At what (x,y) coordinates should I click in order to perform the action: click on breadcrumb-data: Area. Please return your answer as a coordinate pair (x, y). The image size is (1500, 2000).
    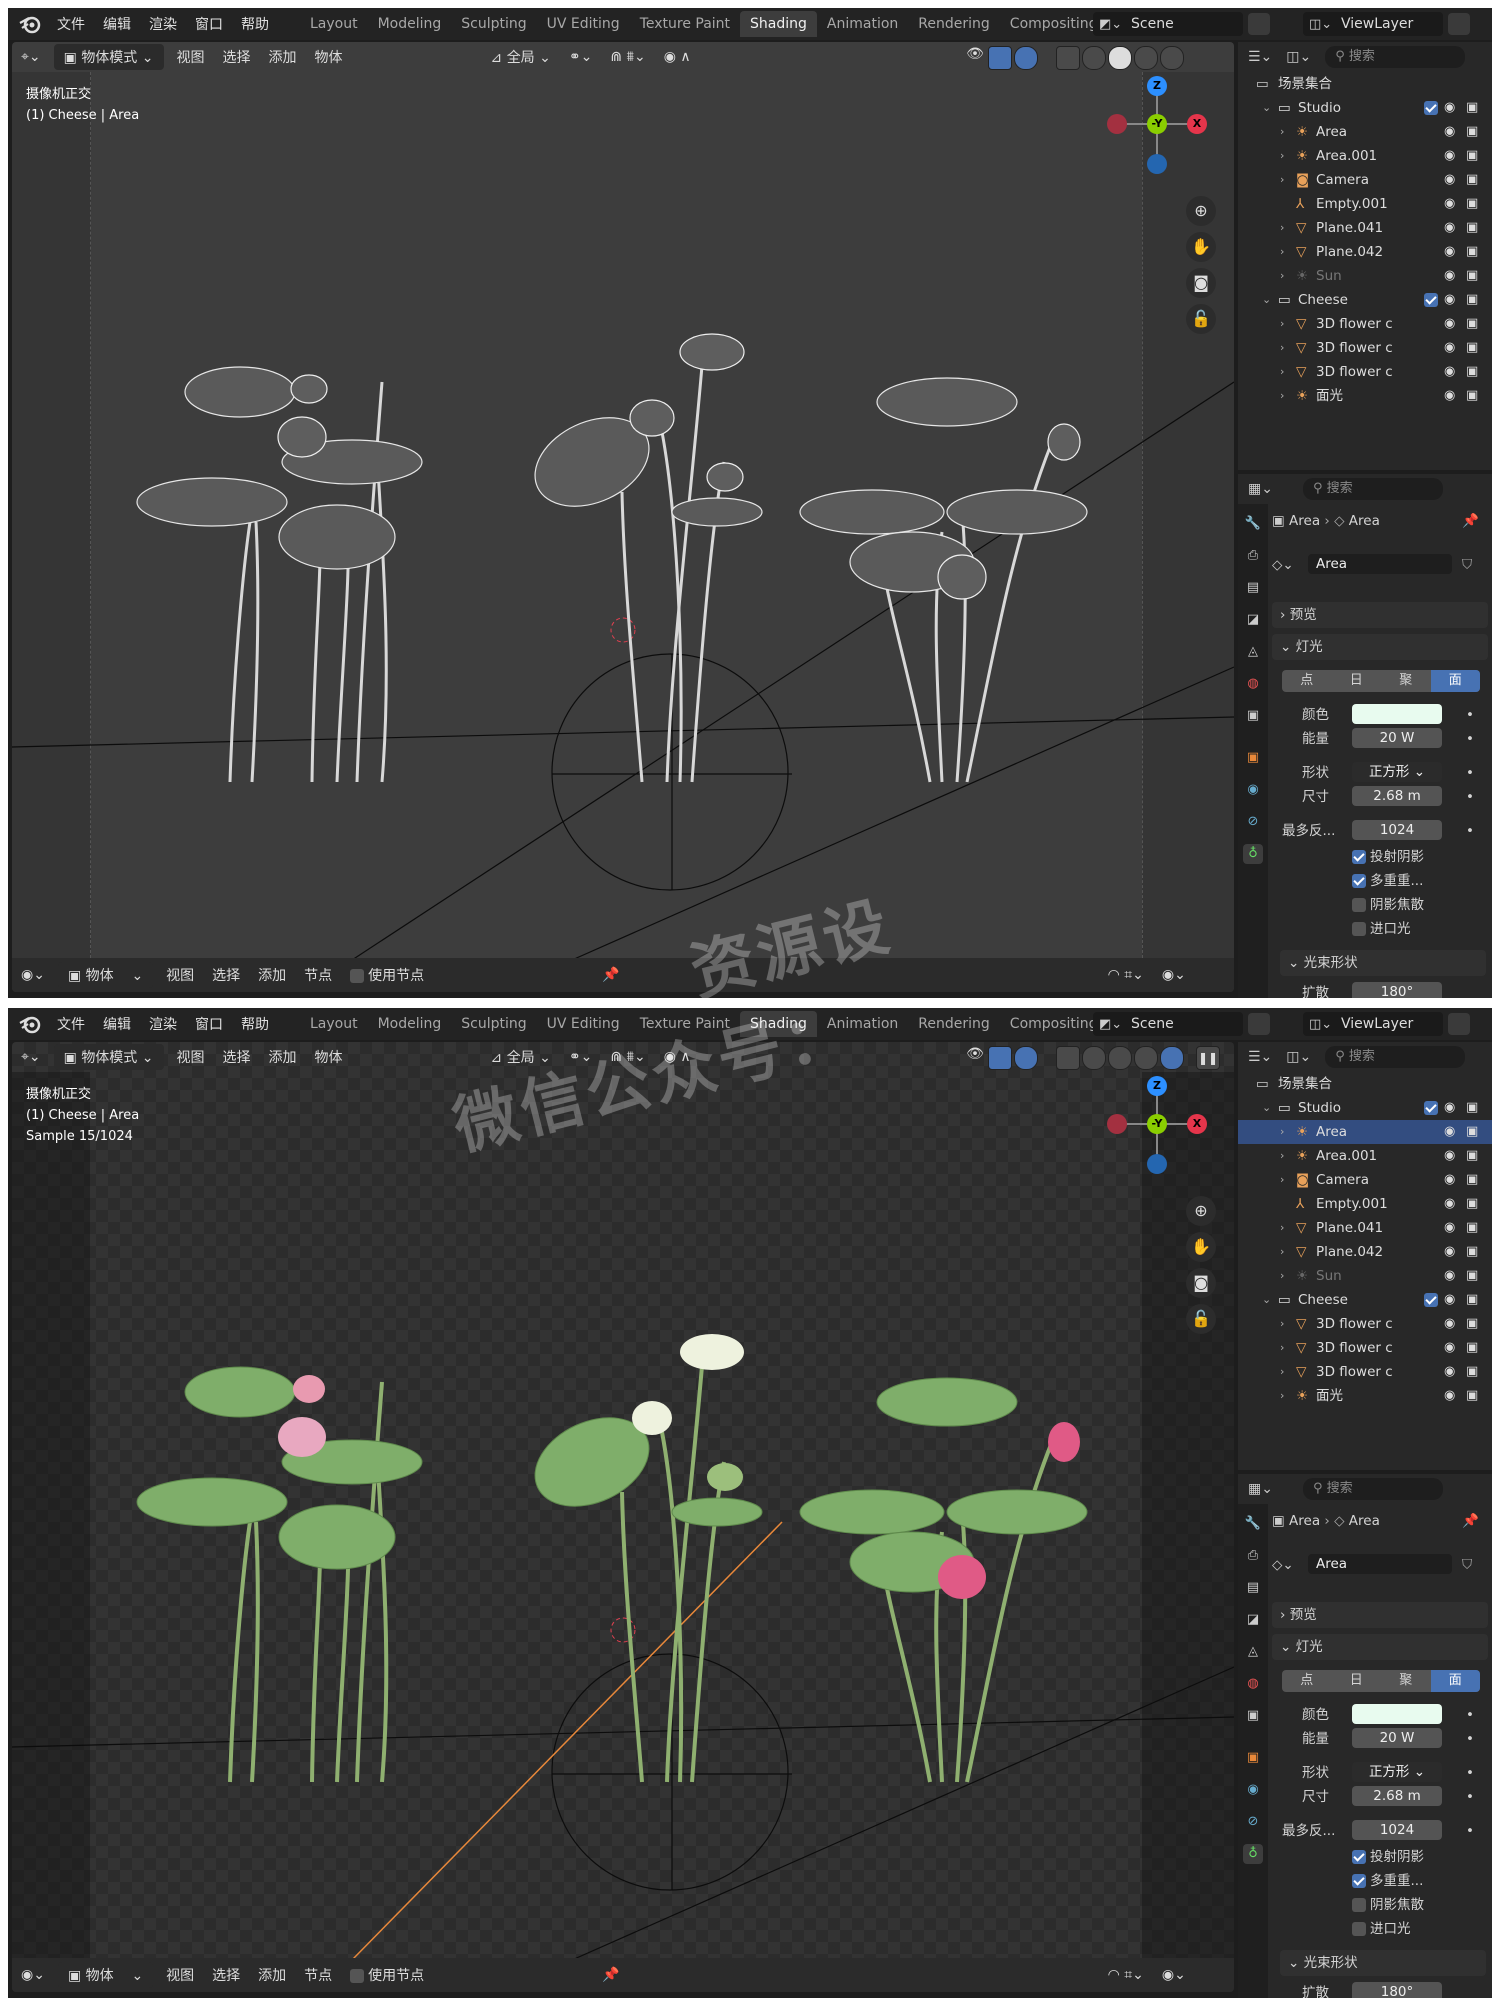
    Looking at the image, I should click on (1364, 1521).